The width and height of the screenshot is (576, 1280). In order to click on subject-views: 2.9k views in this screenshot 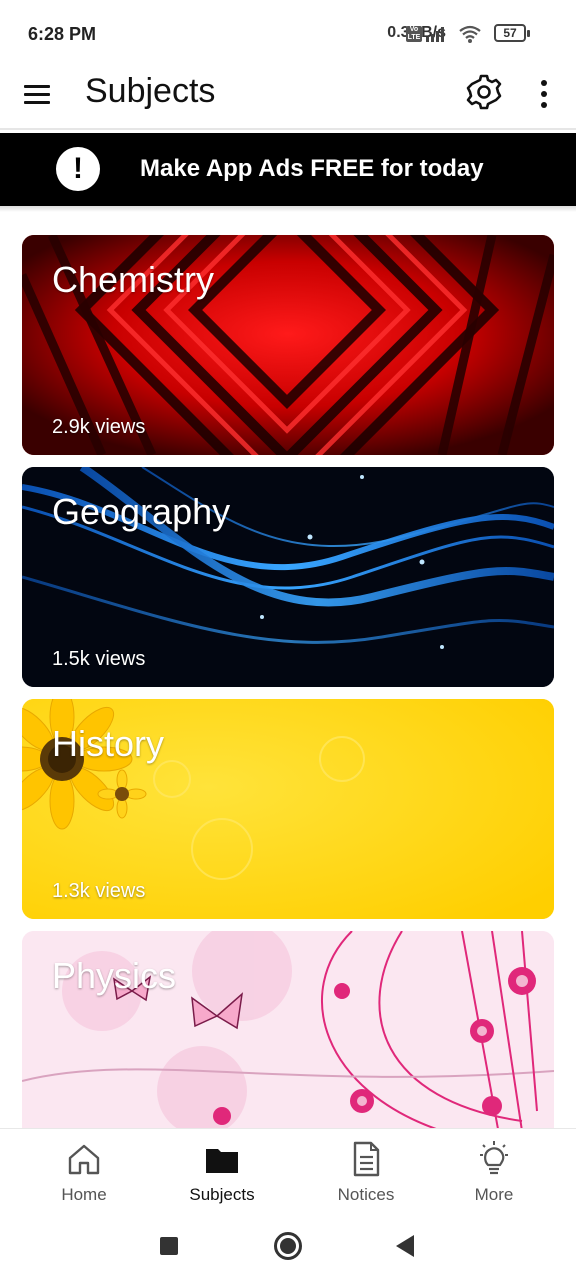, I will do `click(99, 427)`.